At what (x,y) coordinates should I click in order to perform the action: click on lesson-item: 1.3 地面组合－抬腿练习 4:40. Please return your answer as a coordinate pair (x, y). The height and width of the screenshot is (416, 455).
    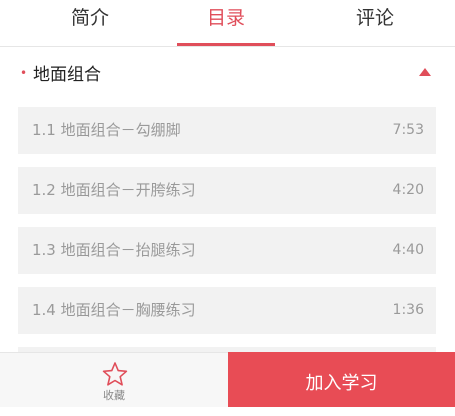
    Looking at the image, I should click on (227, 250).